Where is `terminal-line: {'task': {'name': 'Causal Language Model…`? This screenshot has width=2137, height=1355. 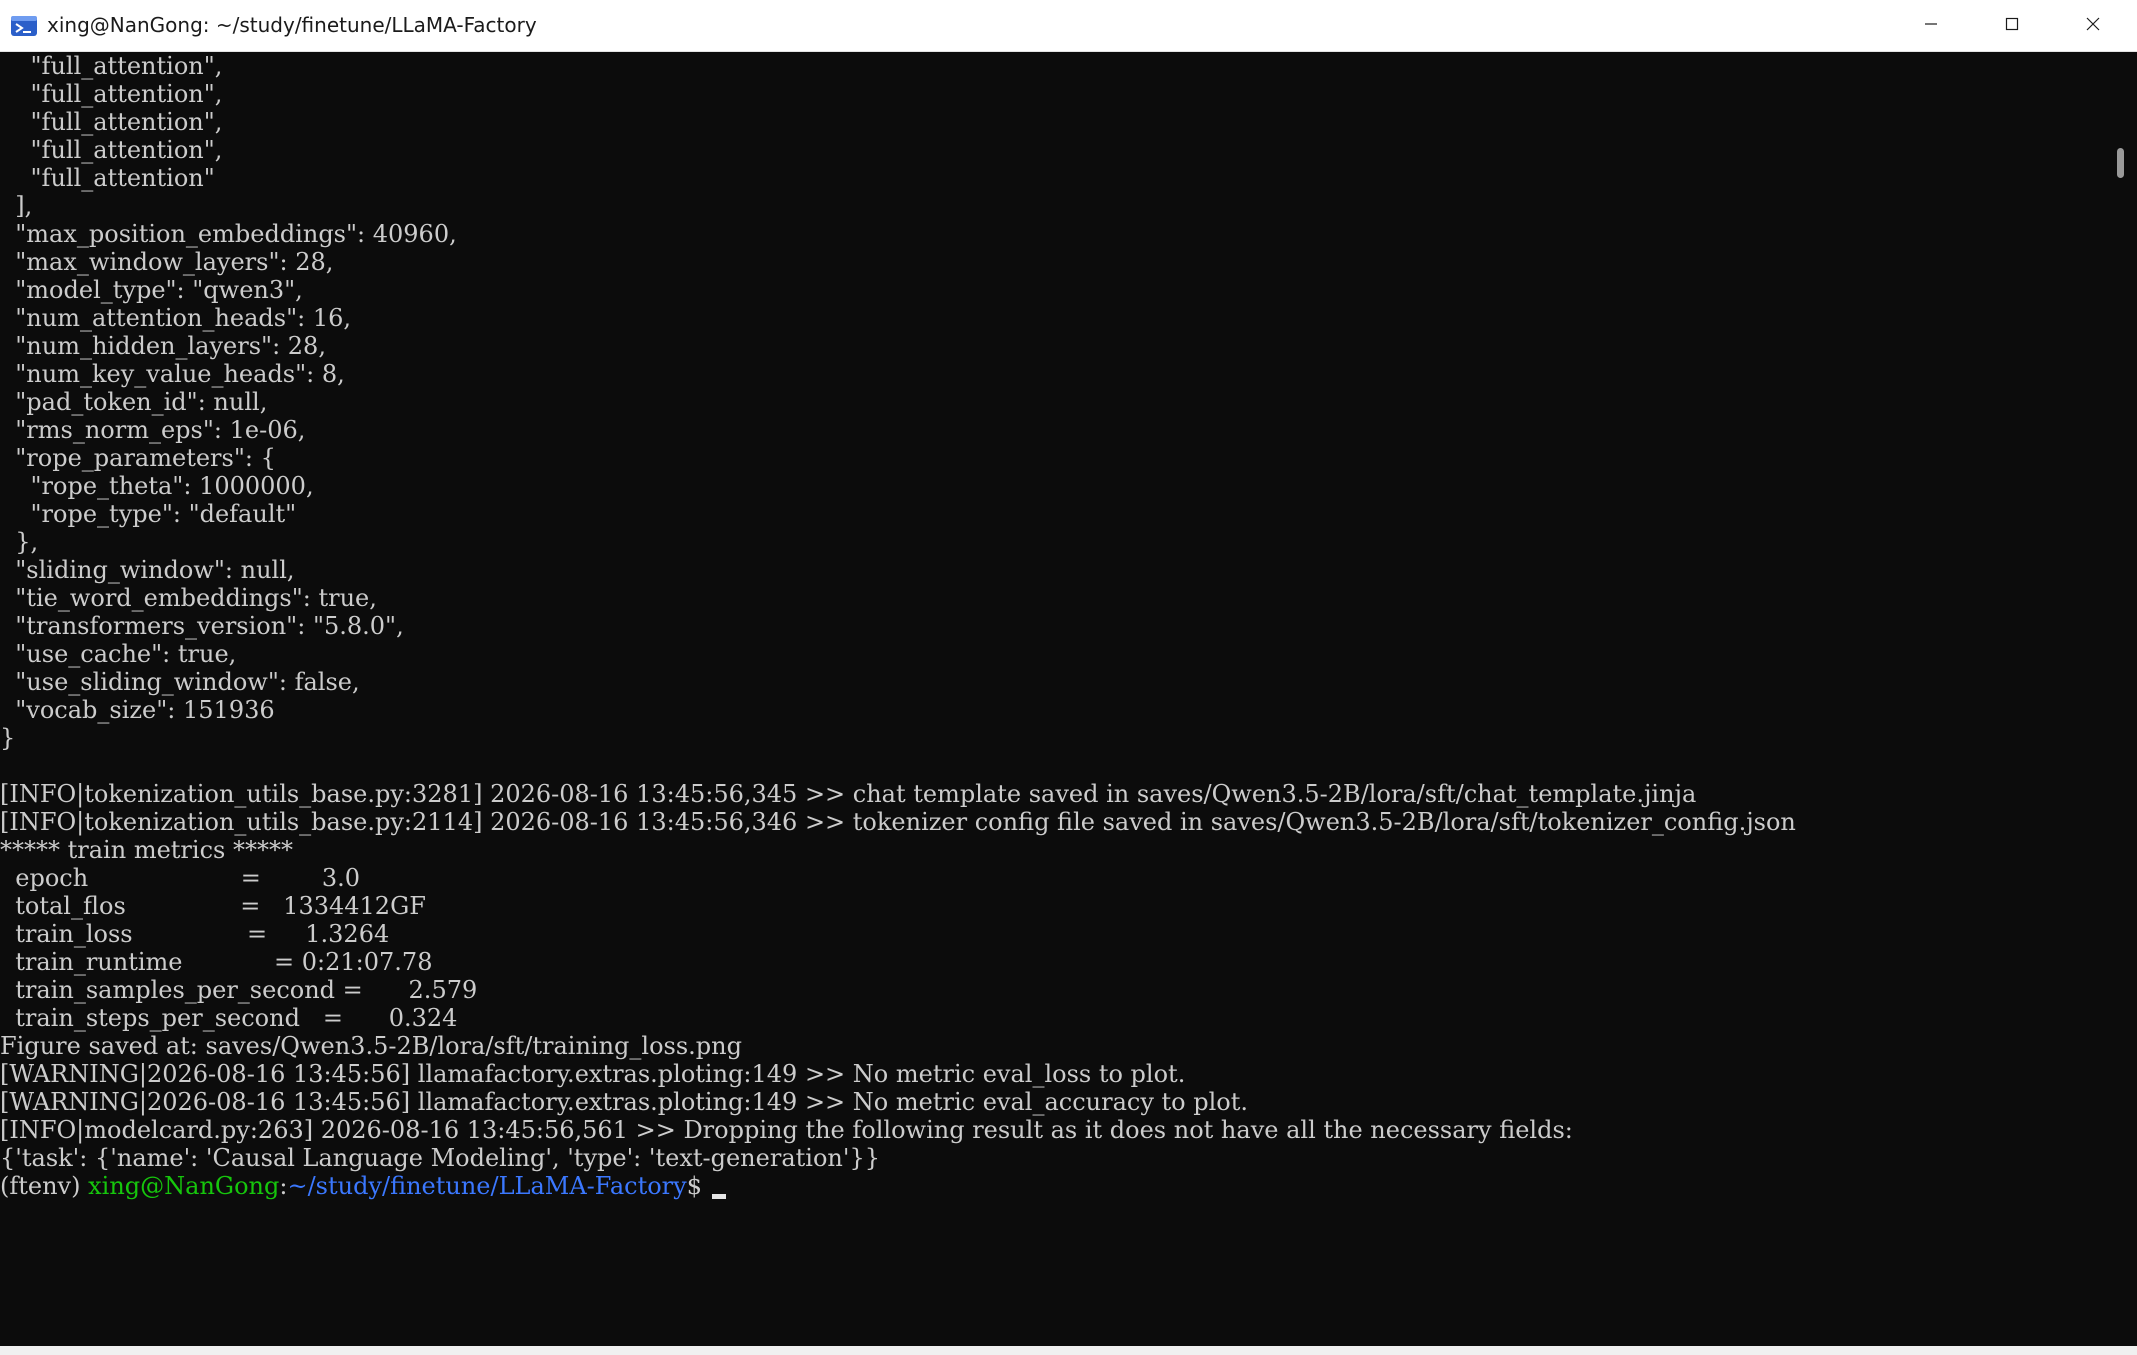 terminal-line: {'task': {'name': 'Causal Language Model… is located at coordinates (440, 1158).